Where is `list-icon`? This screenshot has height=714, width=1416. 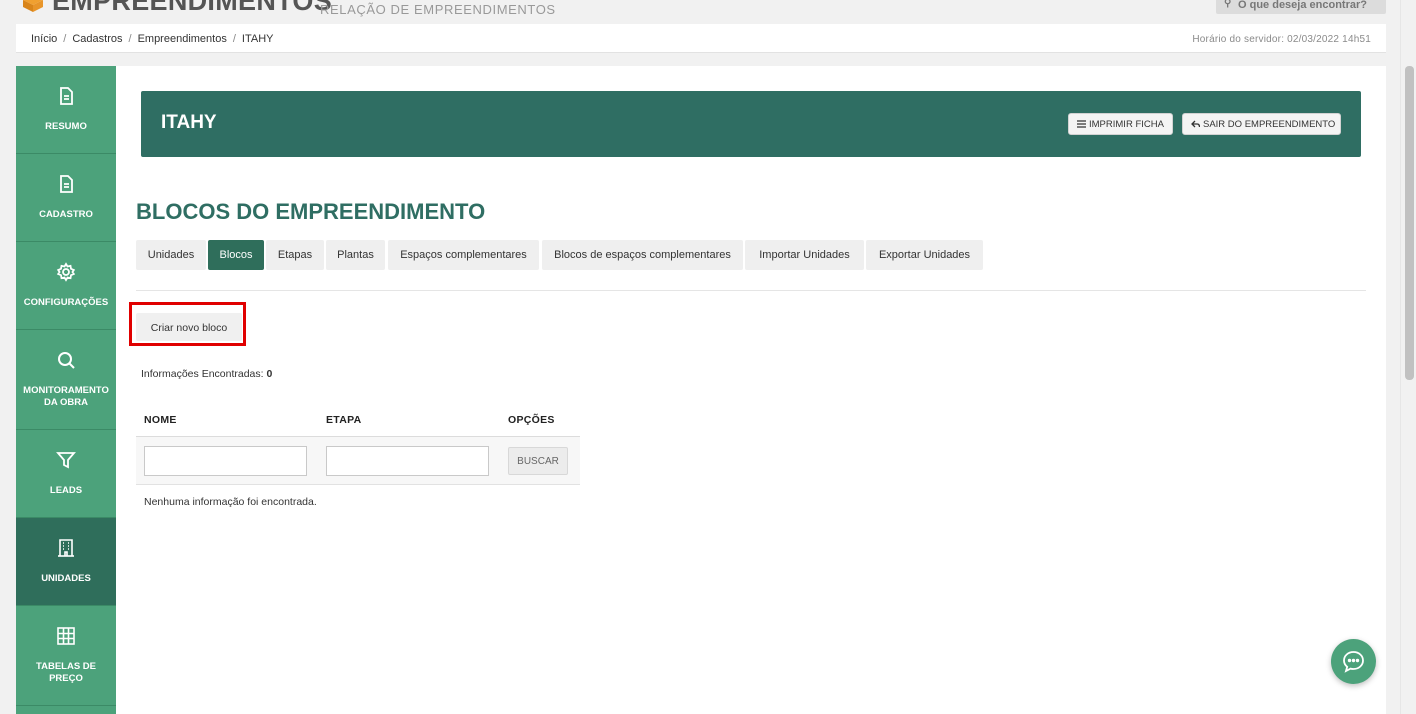 list-icon is located at coordinates (1081, 124).